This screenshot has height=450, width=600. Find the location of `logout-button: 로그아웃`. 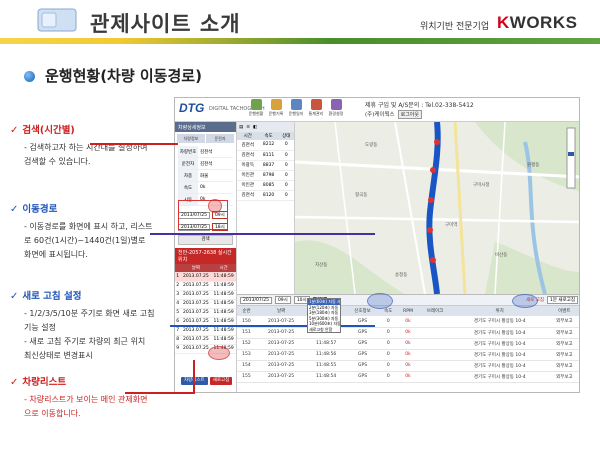

logout-button: 로그아웃 is located at coordinates (409, 114).